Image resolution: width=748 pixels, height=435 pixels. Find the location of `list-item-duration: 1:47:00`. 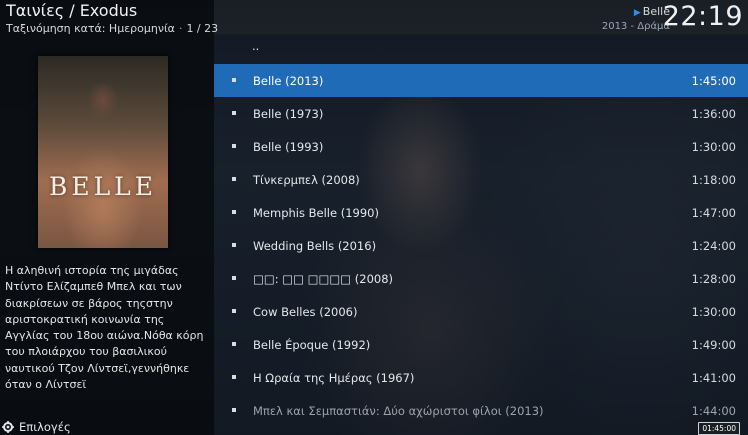

list-item-duration: 1:47:00 is located at coordinates (713, 212).